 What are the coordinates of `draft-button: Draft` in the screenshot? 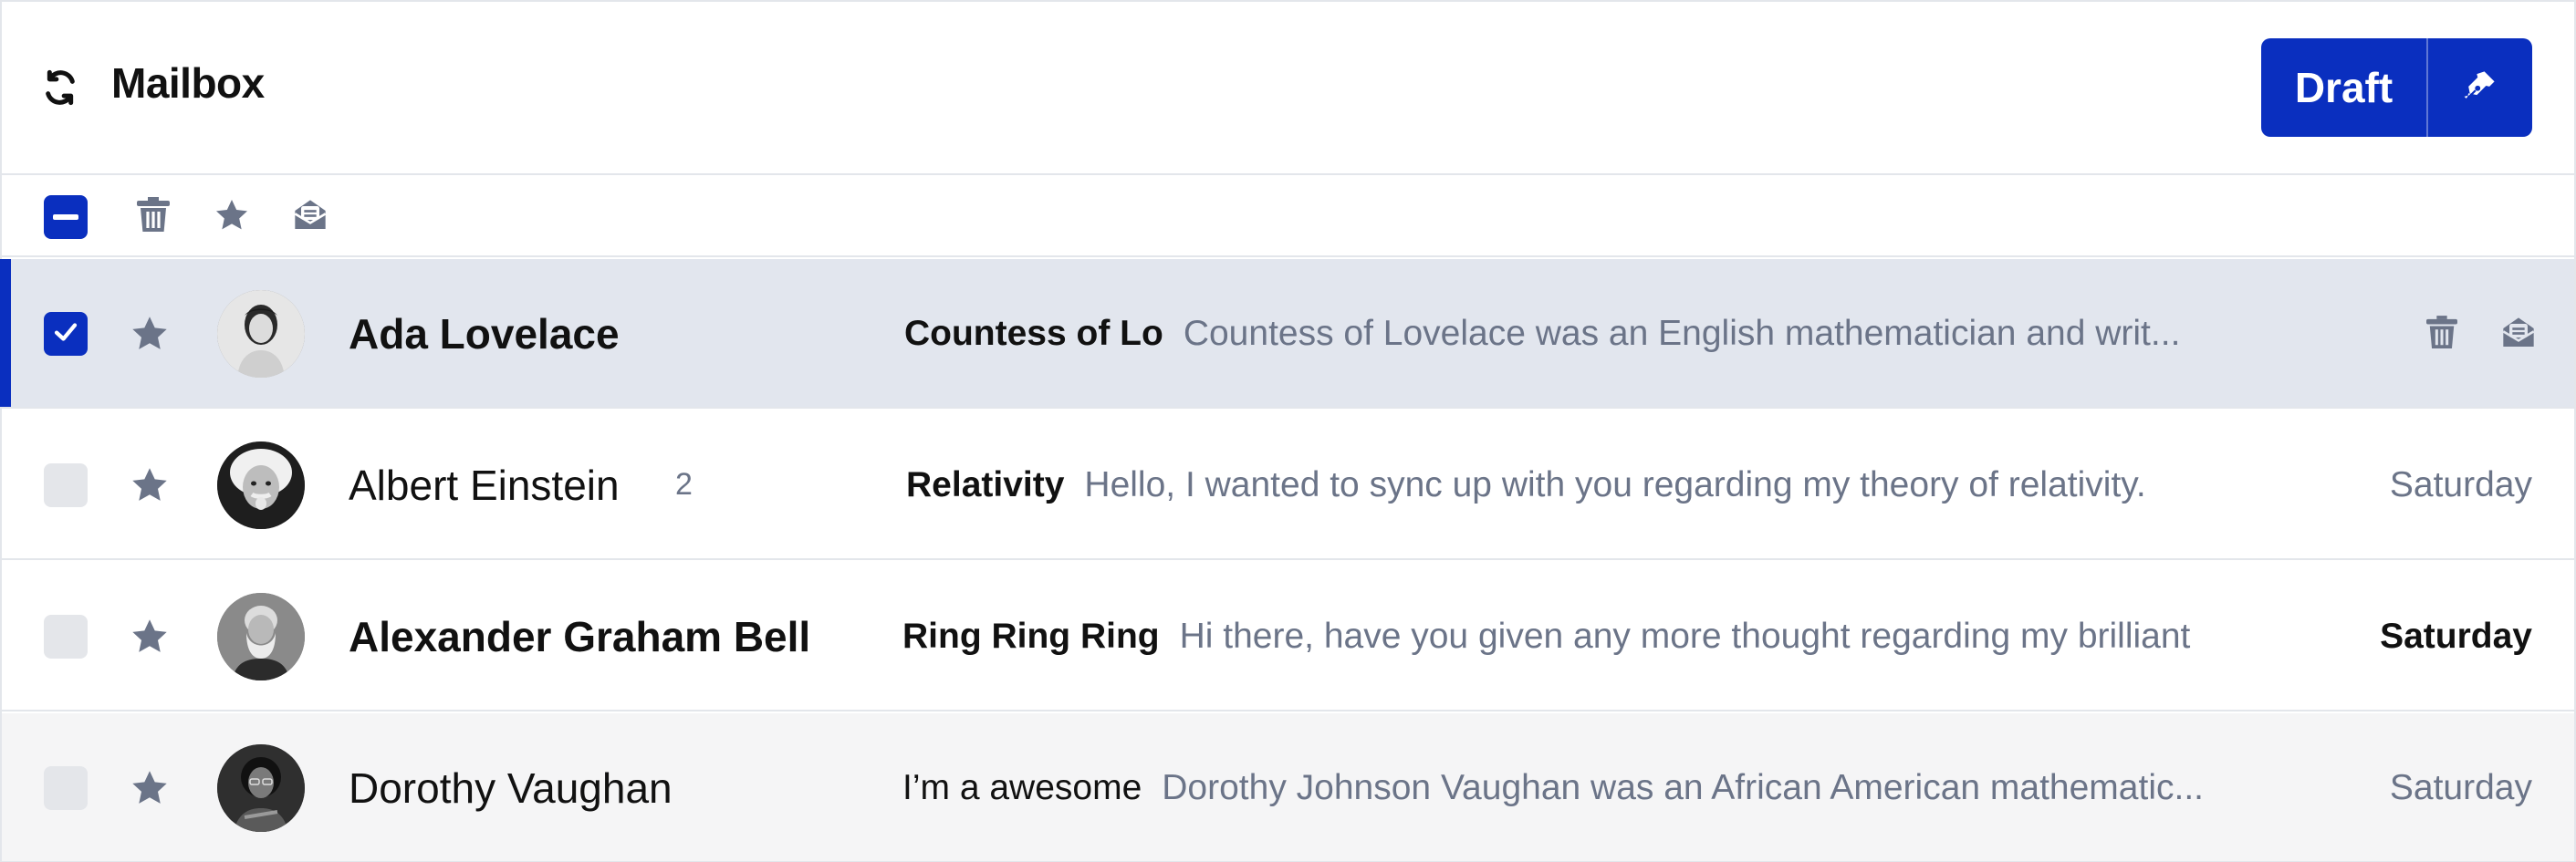 It's located at (2343, 87).